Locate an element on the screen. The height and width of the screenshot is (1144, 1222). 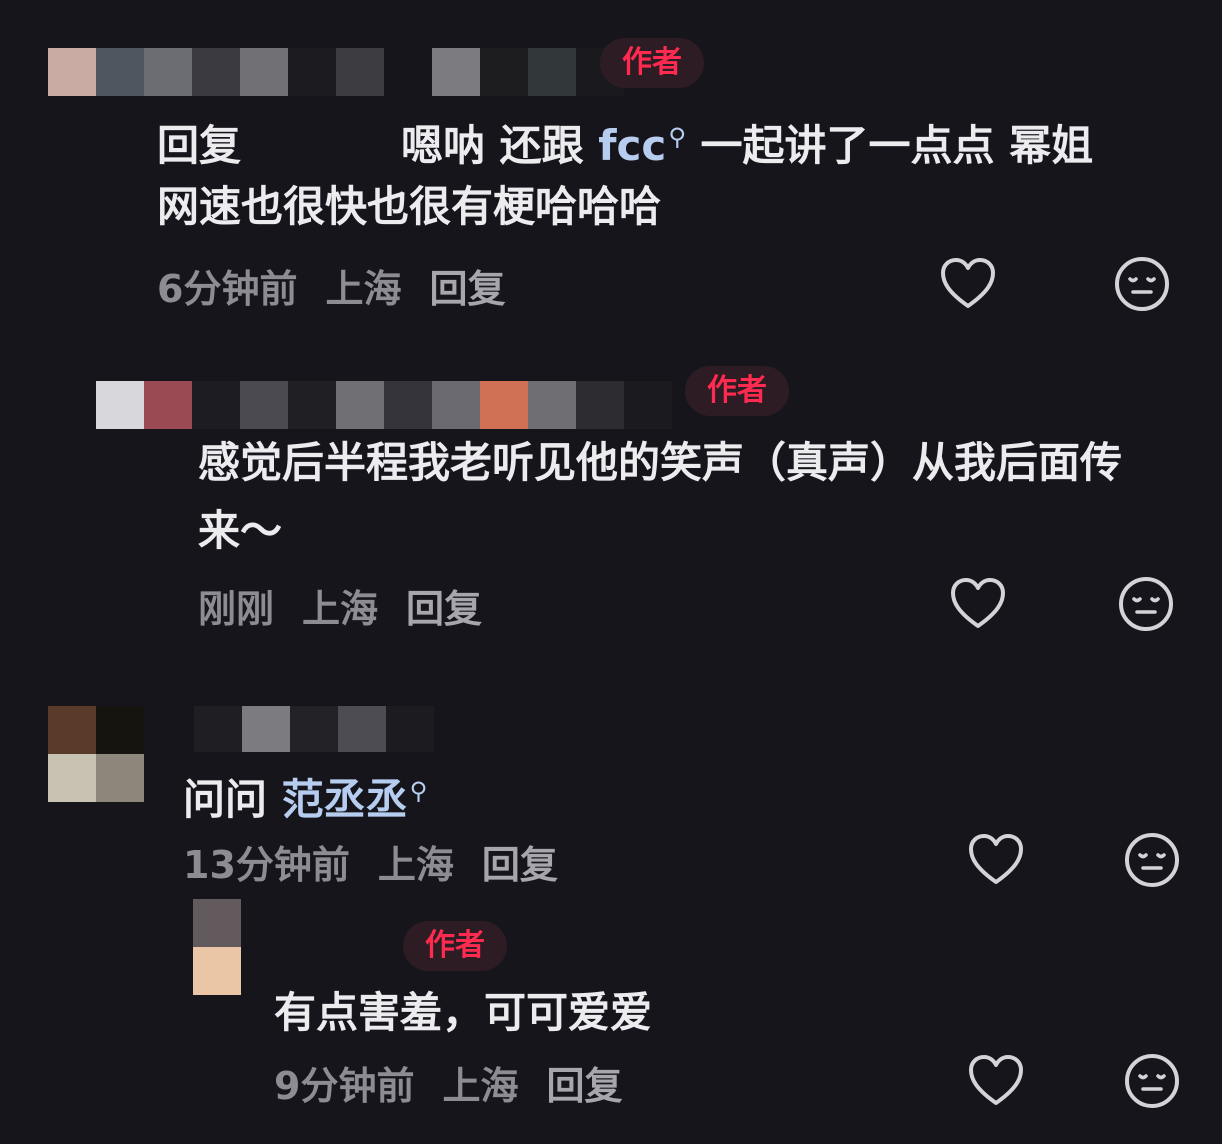
timestamp: 6分钟前 is located at coordinates (227, 289).